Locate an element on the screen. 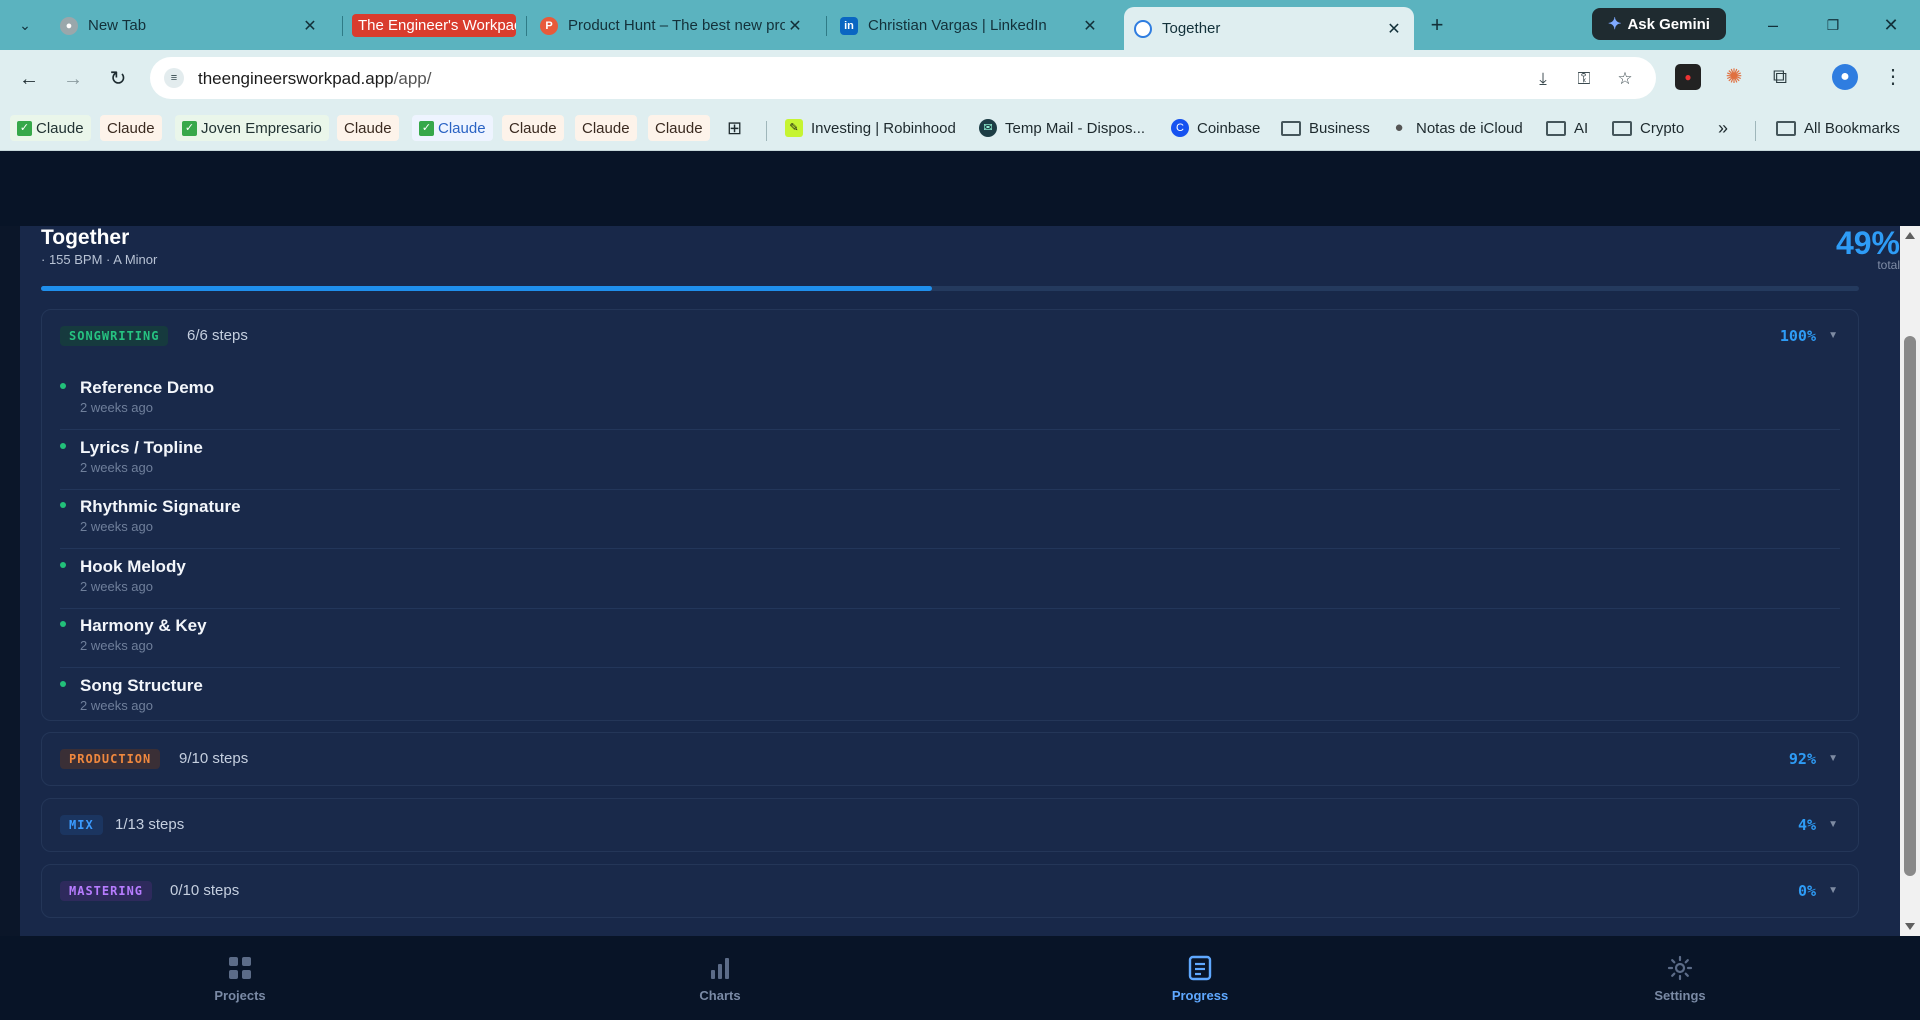 This screenshot has height=1020, width=1920. bookmark-folder-business: Business is located at coordinates (1325, 128).